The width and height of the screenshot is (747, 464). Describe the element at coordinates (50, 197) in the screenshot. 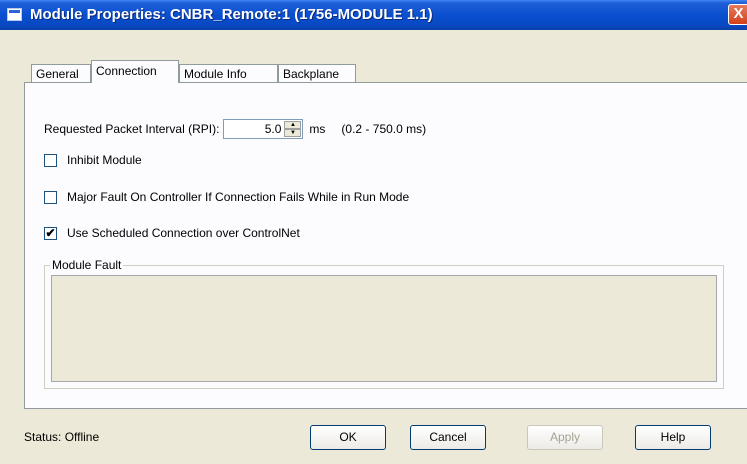

I see `major-fault-checkbox` at that location.